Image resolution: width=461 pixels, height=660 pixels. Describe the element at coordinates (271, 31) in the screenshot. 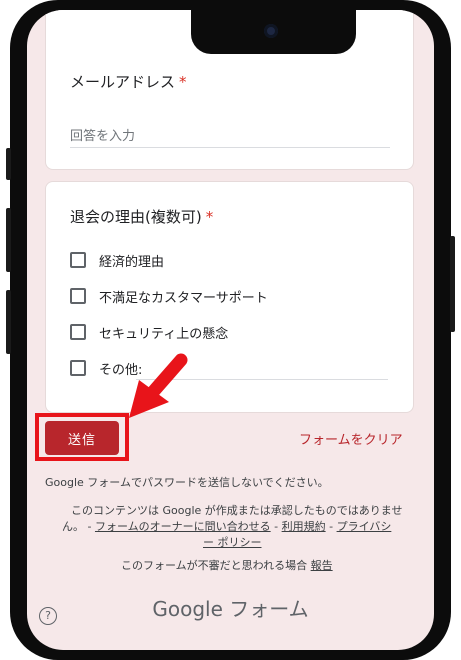

I see `camera-icon` at that location.